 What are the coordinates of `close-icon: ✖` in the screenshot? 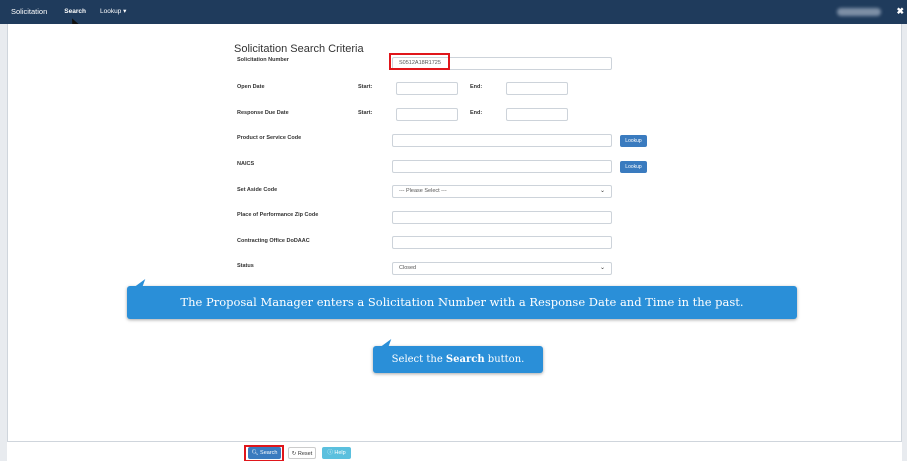 It's located at (900, 11).